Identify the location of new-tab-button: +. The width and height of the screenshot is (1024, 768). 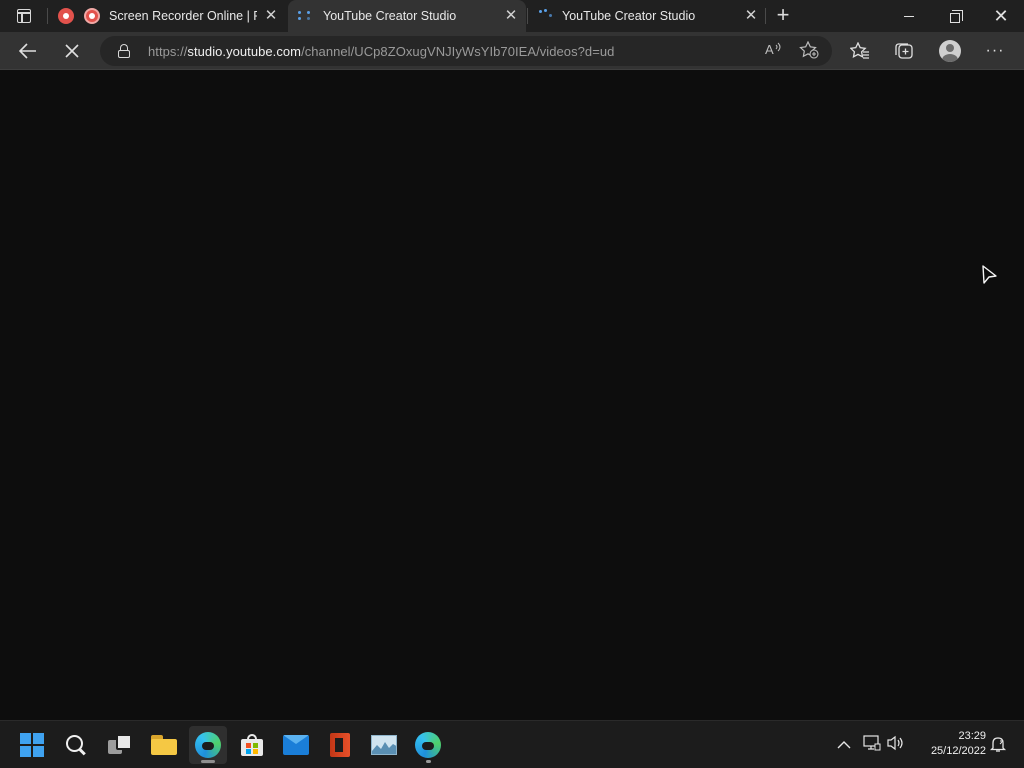
(783, 15).